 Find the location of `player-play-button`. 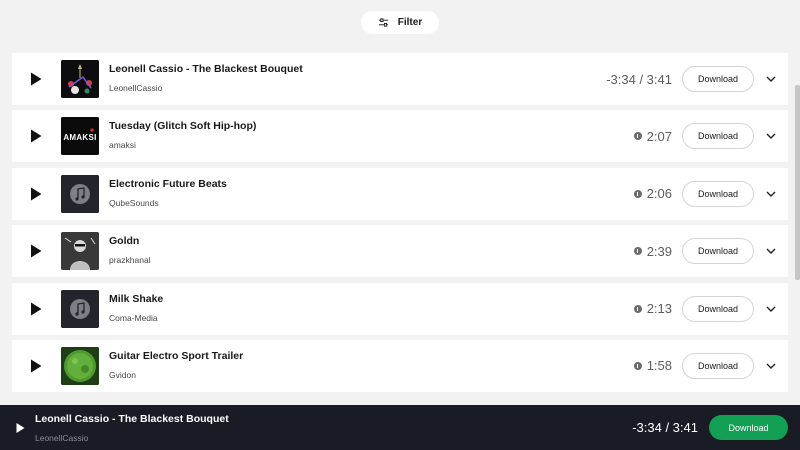

player-play-button is located at coordinates (20, 427).